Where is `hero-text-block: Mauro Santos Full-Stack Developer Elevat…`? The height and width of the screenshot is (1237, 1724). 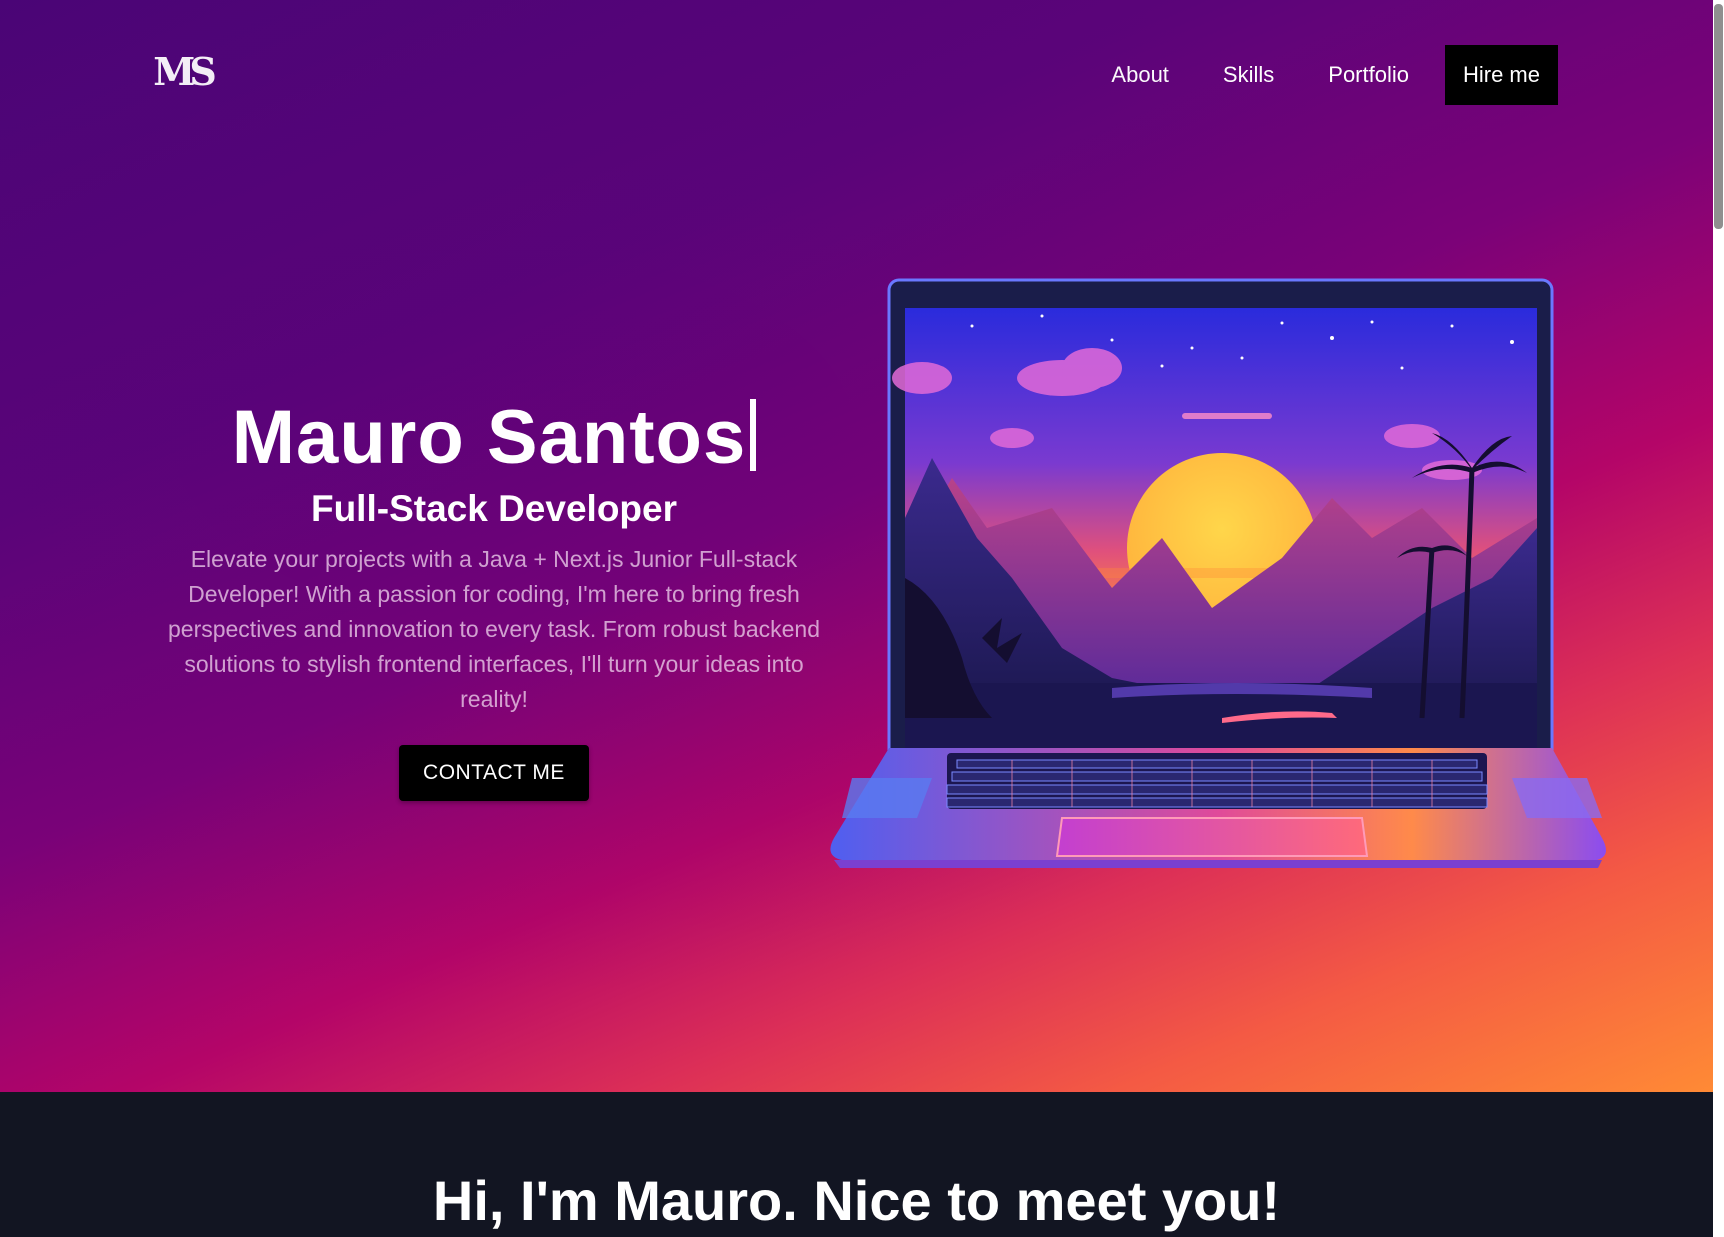
hero-text-block: Mauro Santos Full-Stack Developer Elevat… is located at coordinates (494, 595).